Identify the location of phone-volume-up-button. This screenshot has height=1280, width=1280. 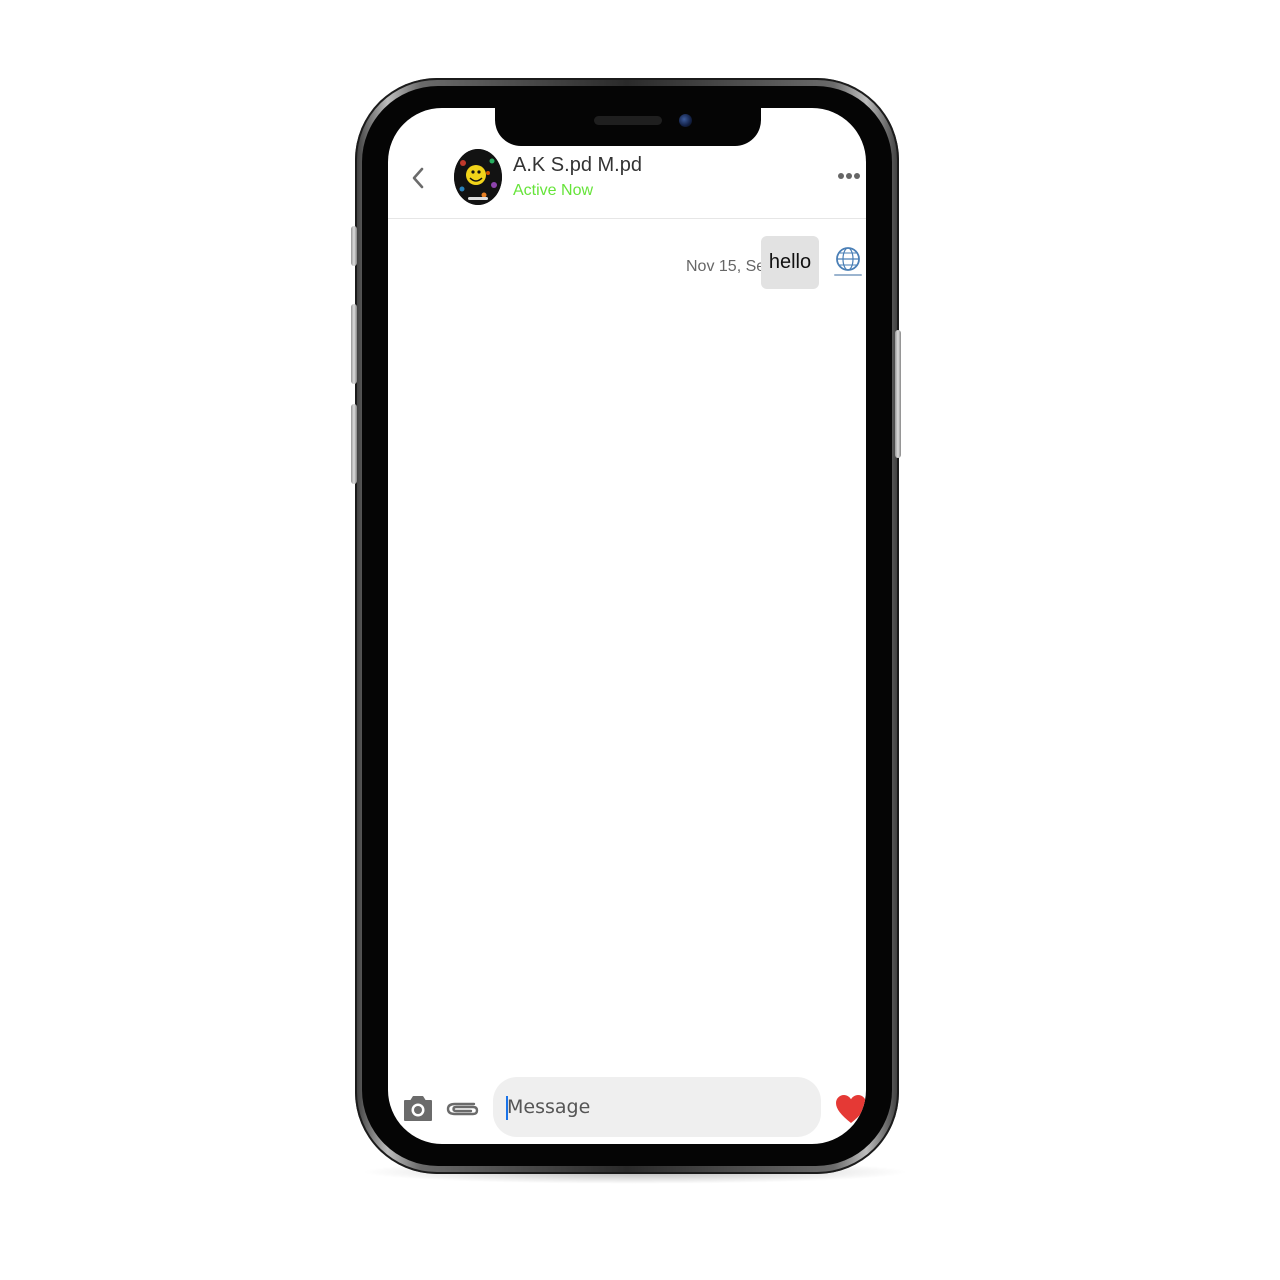
(354, 344).